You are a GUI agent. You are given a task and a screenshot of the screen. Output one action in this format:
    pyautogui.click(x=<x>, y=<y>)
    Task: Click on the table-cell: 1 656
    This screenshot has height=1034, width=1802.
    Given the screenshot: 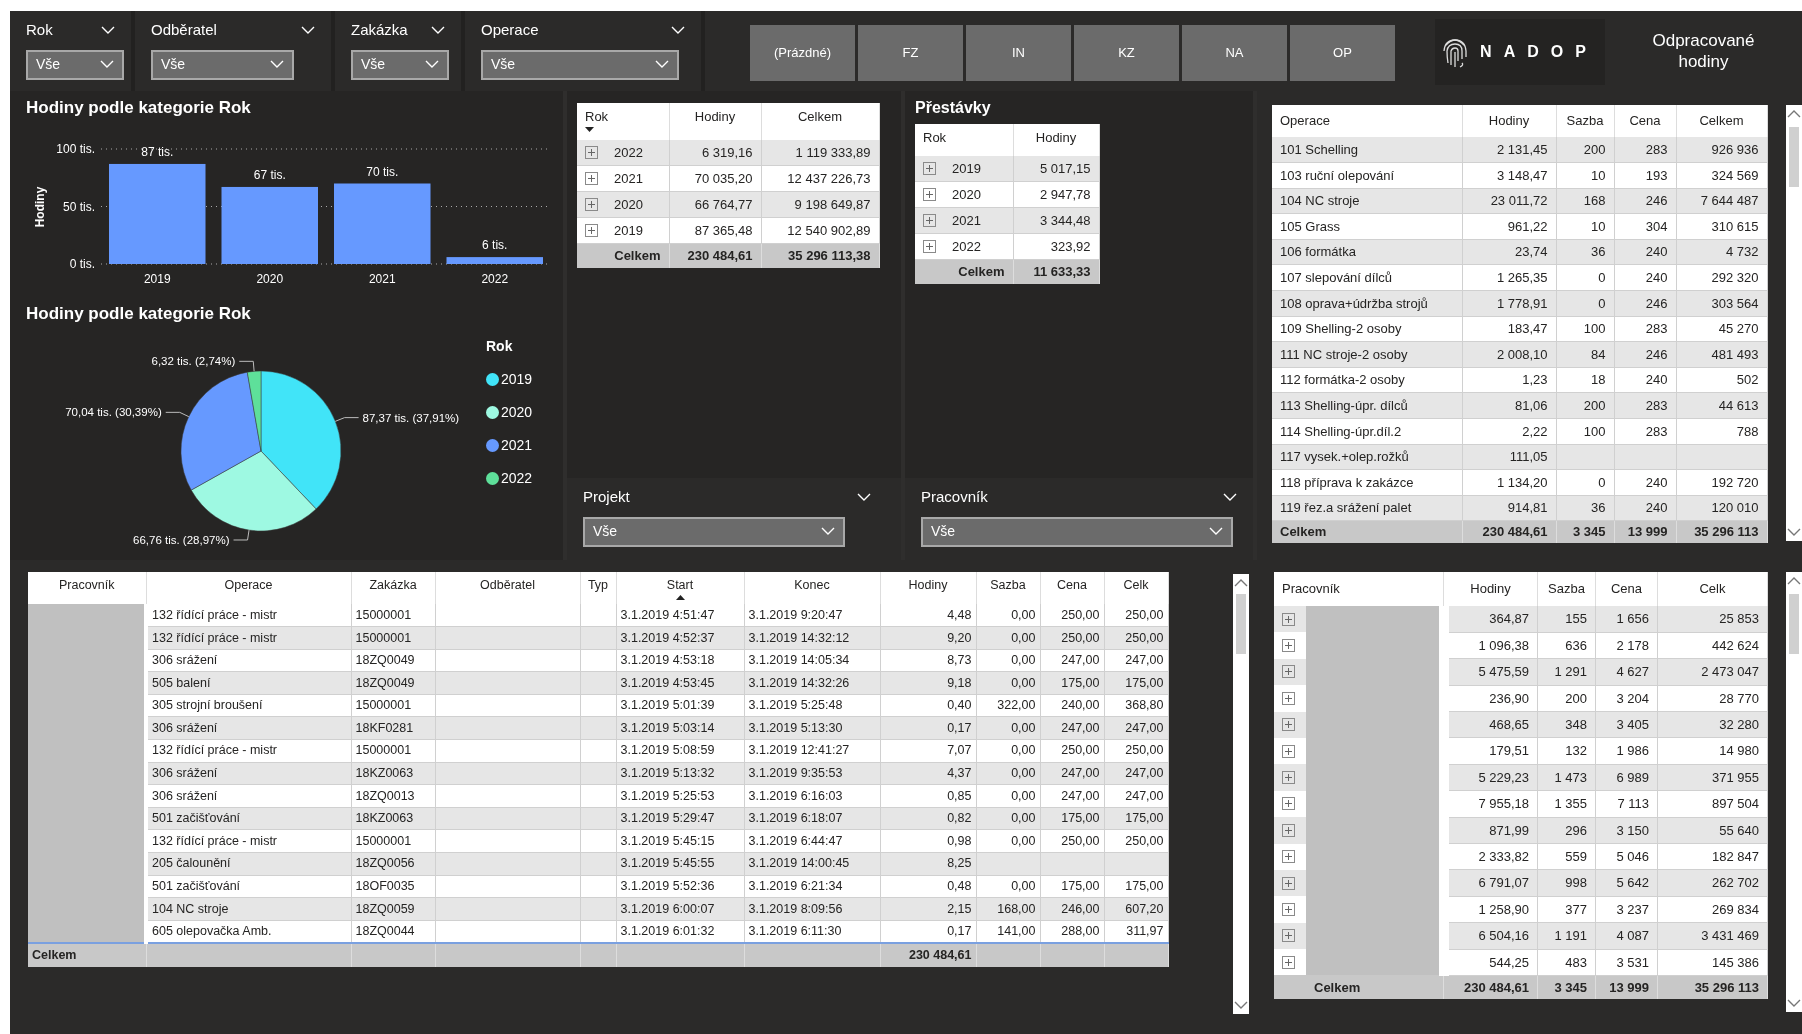 What is the action you would take?
    pyautogui.click(x=1632, y=619)
    